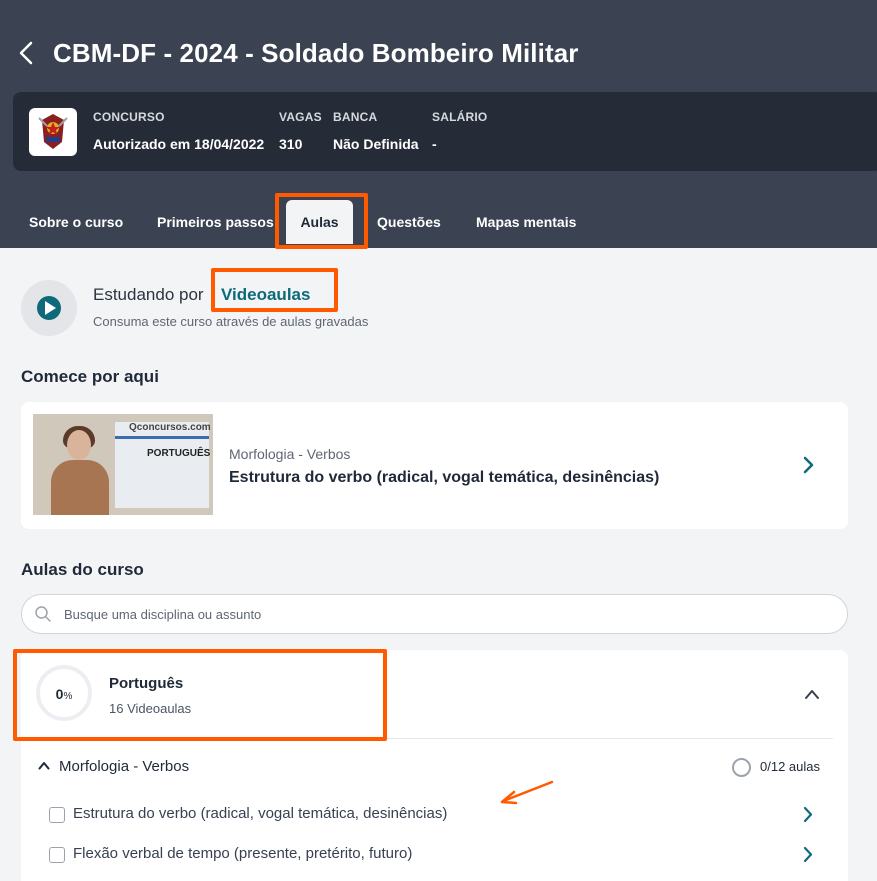 This screenshot has width=877, height=881. What do you see at coordinates (44, 765) in the screenshot?
I see `module-chevron-up-icon` at bounding box center [44, 765].